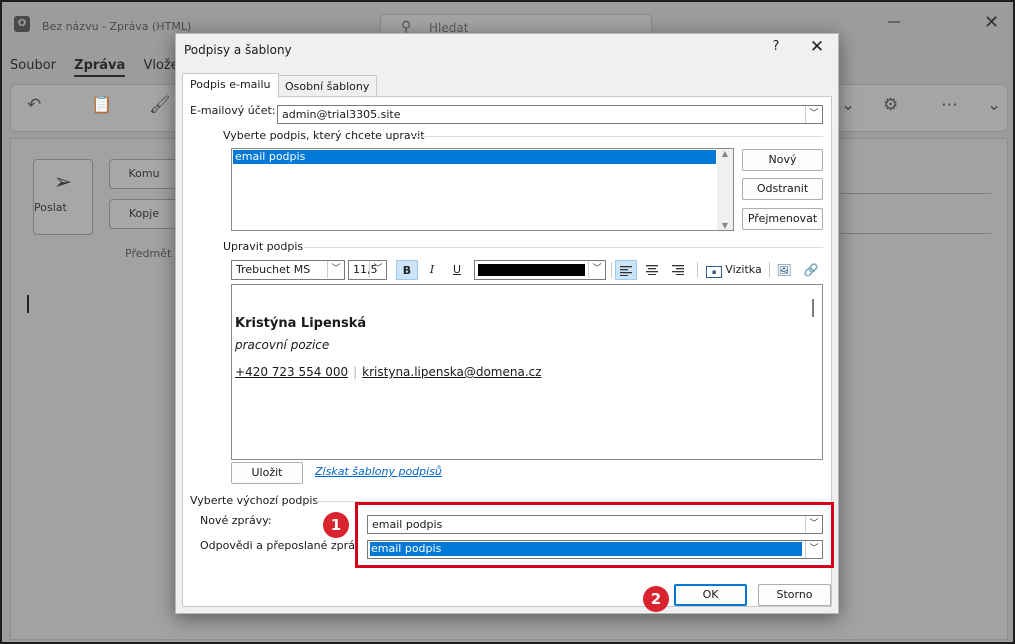 Image resolution: width=1015 pixels, height=644 pixels. I want to click on signature-list: email podpis ▲ ▼, so click(482, 189).